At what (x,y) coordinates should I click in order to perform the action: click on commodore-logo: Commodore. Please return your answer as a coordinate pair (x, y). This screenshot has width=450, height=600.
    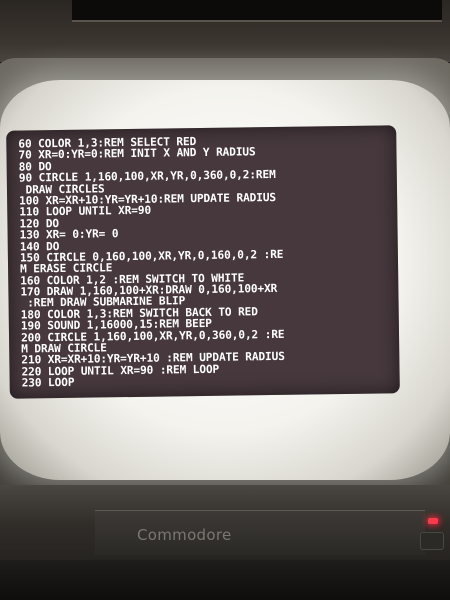
    Looking at the image, I should click on (184, 535).